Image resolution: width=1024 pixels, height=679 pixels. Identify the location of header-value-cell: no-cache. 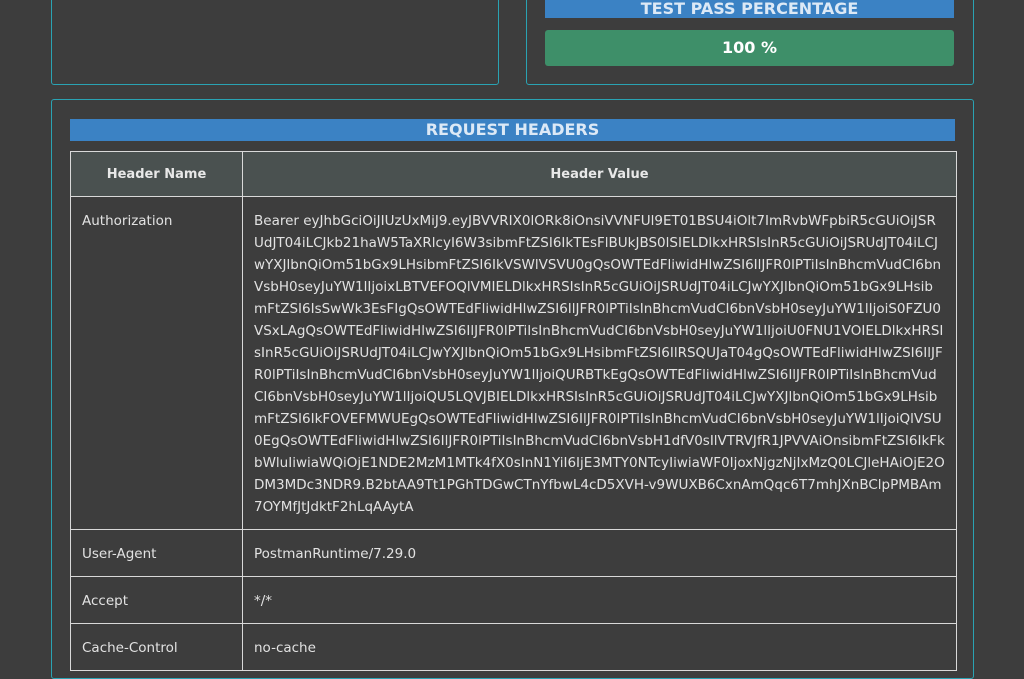
(599, 647).